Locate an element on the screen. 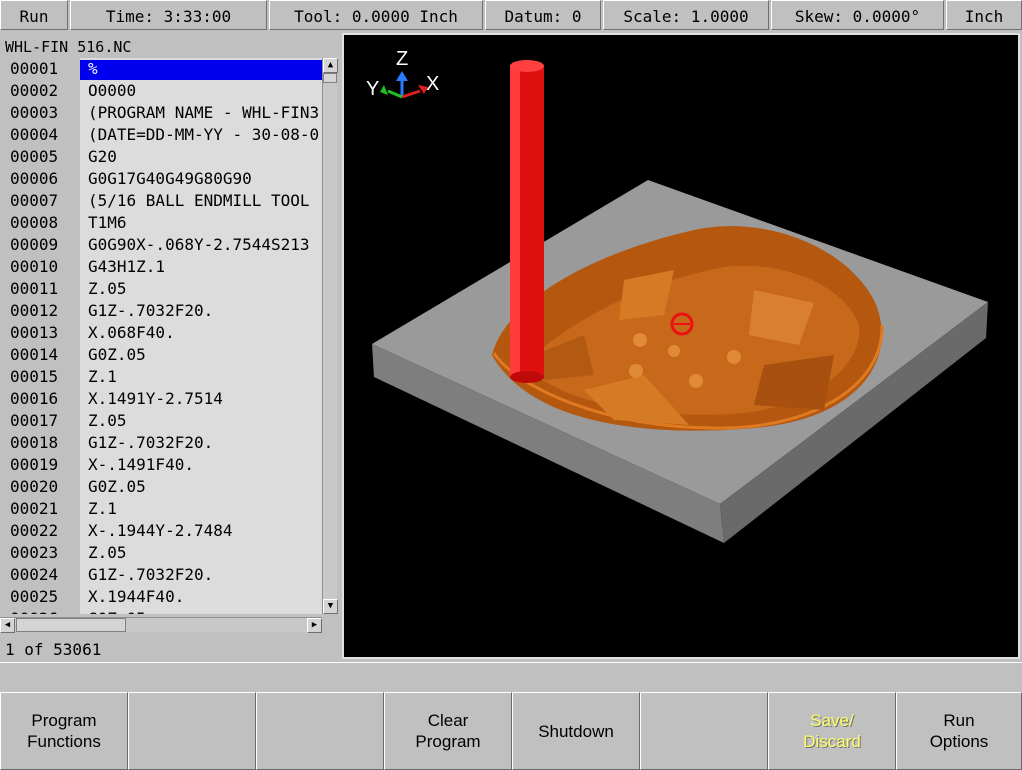  line-number: 00007 is located at coordinates (34, 200).